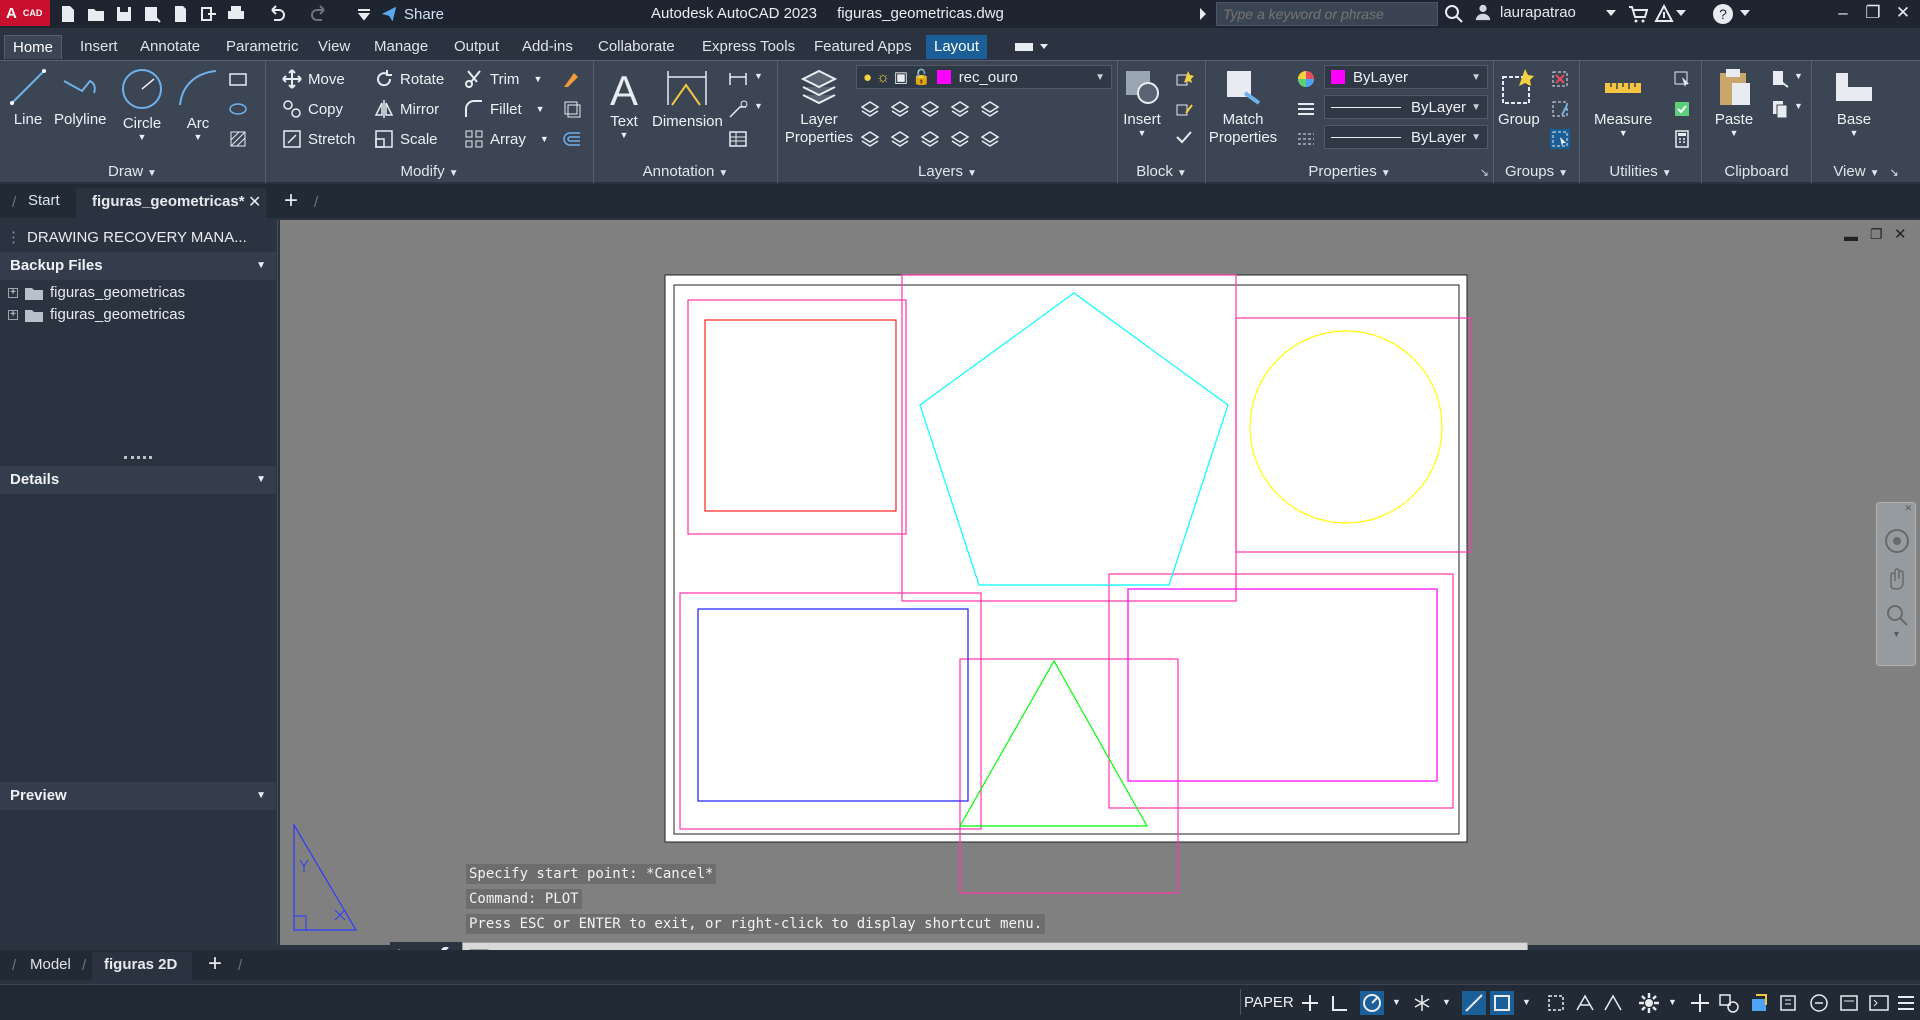 Image resolution: width=1920 pixels, height=1020 pixels. I want to click on layer-unisolate-icon, so click(900, 139).